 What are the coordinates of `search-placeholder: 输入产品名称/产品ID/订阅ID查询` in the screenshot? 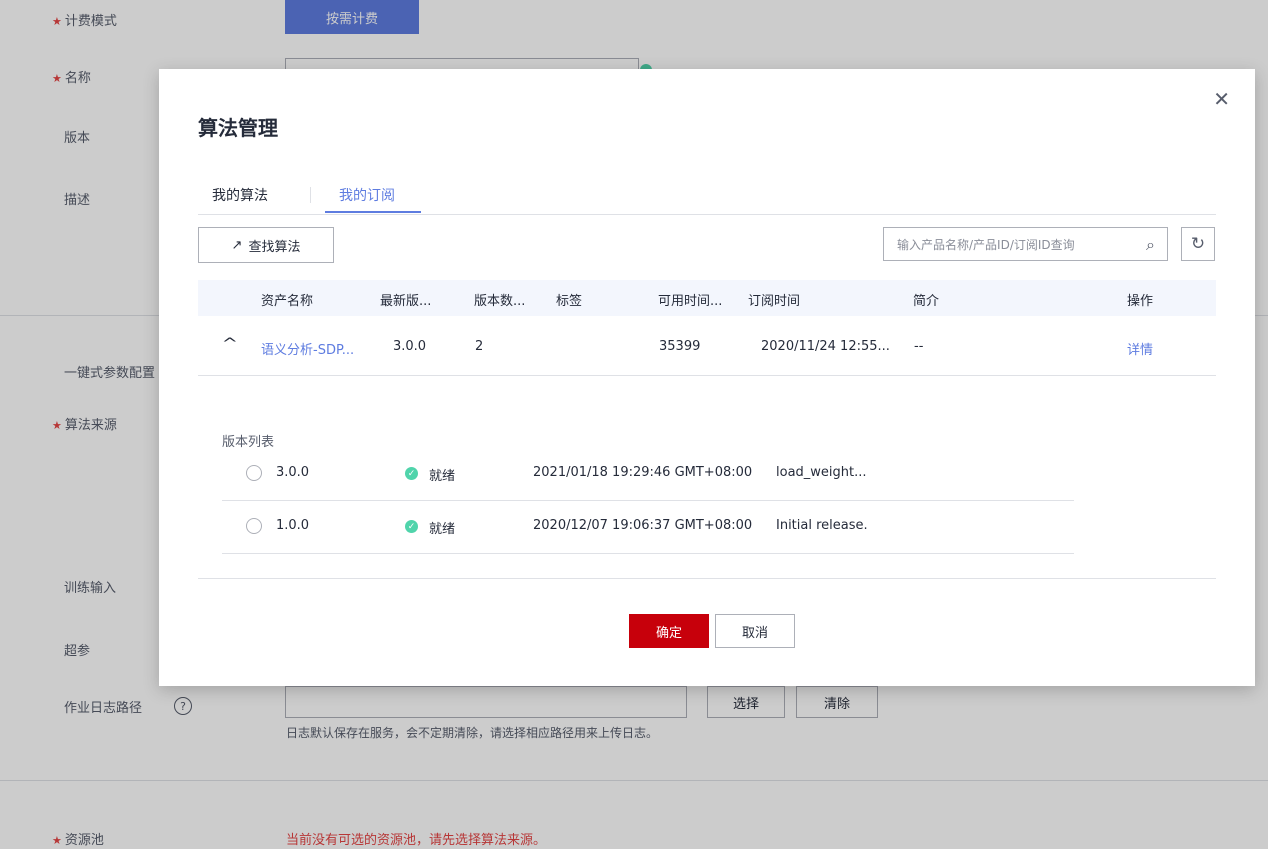 It's located at (986, 244).